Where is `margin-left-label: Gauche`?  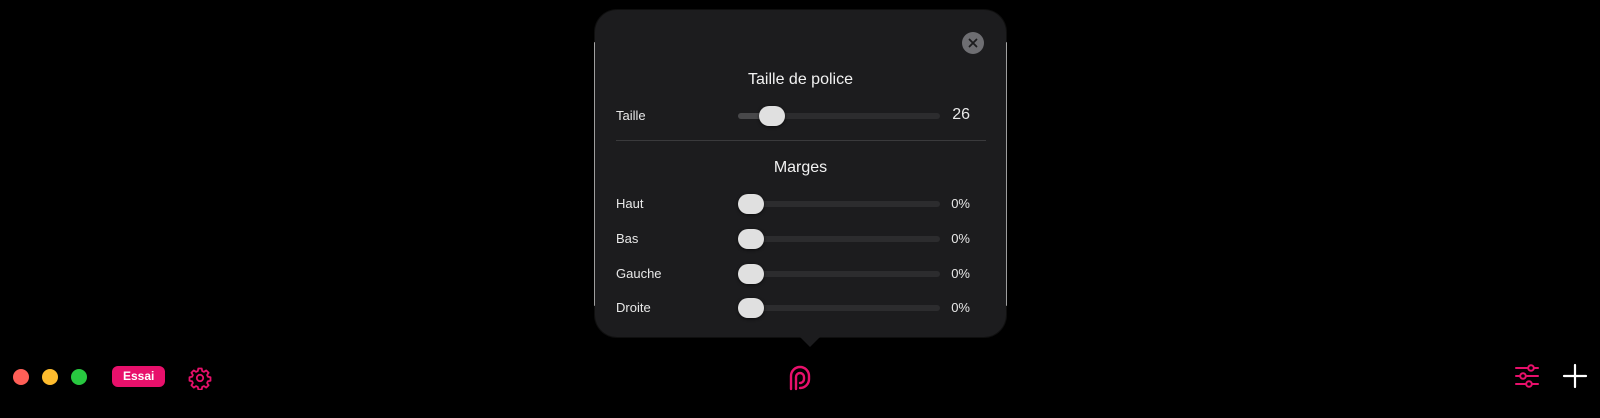
margin-left-label: Gauche is located at coordinates (639, 273).